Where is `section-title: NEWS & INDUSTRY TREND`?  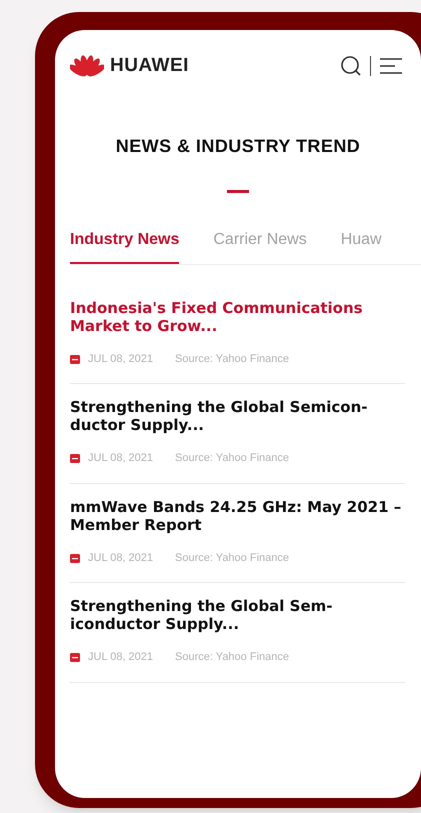
section-title: NEWS & INDUSTRY TREND is located at coordinates (238, 146).